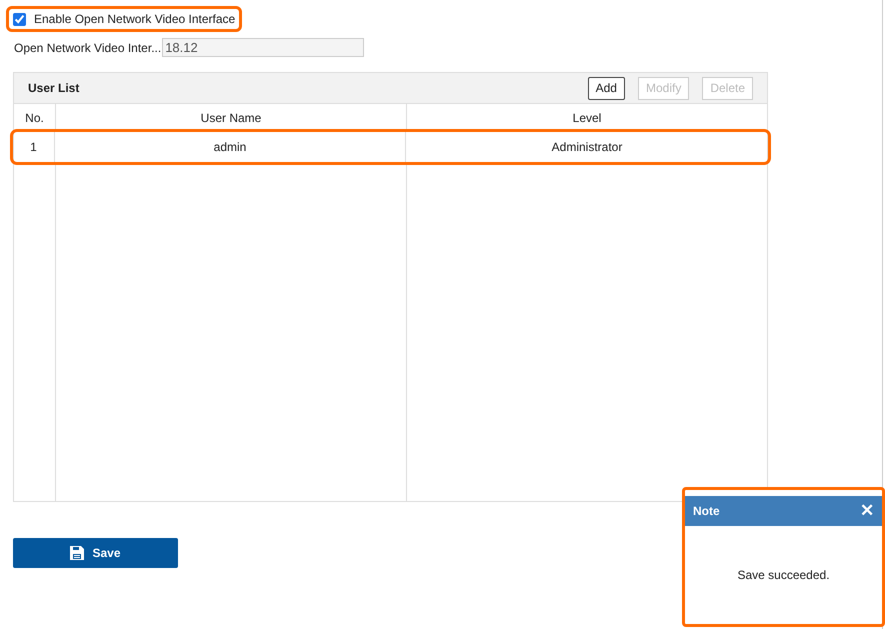 The image size is (885, 629). Describe the element at coordinates (586, 118) in the screenshot. I see `column-header: Level` at that location.